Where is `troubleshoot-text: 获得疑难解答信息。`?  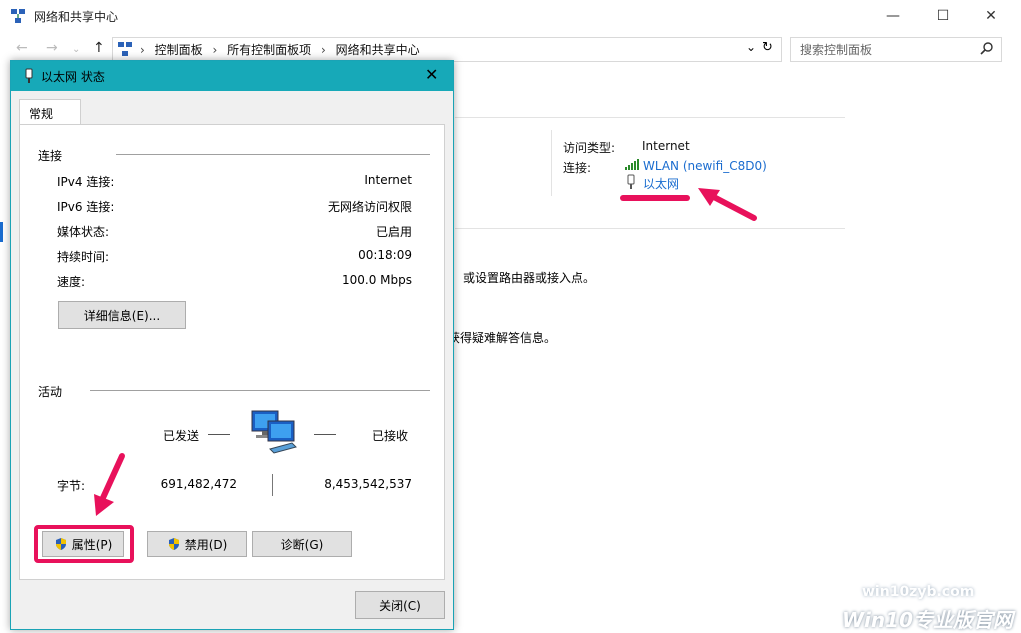
troubleshoot-text: 获得疑难解答信息。 is located at coordinates (502, 338).